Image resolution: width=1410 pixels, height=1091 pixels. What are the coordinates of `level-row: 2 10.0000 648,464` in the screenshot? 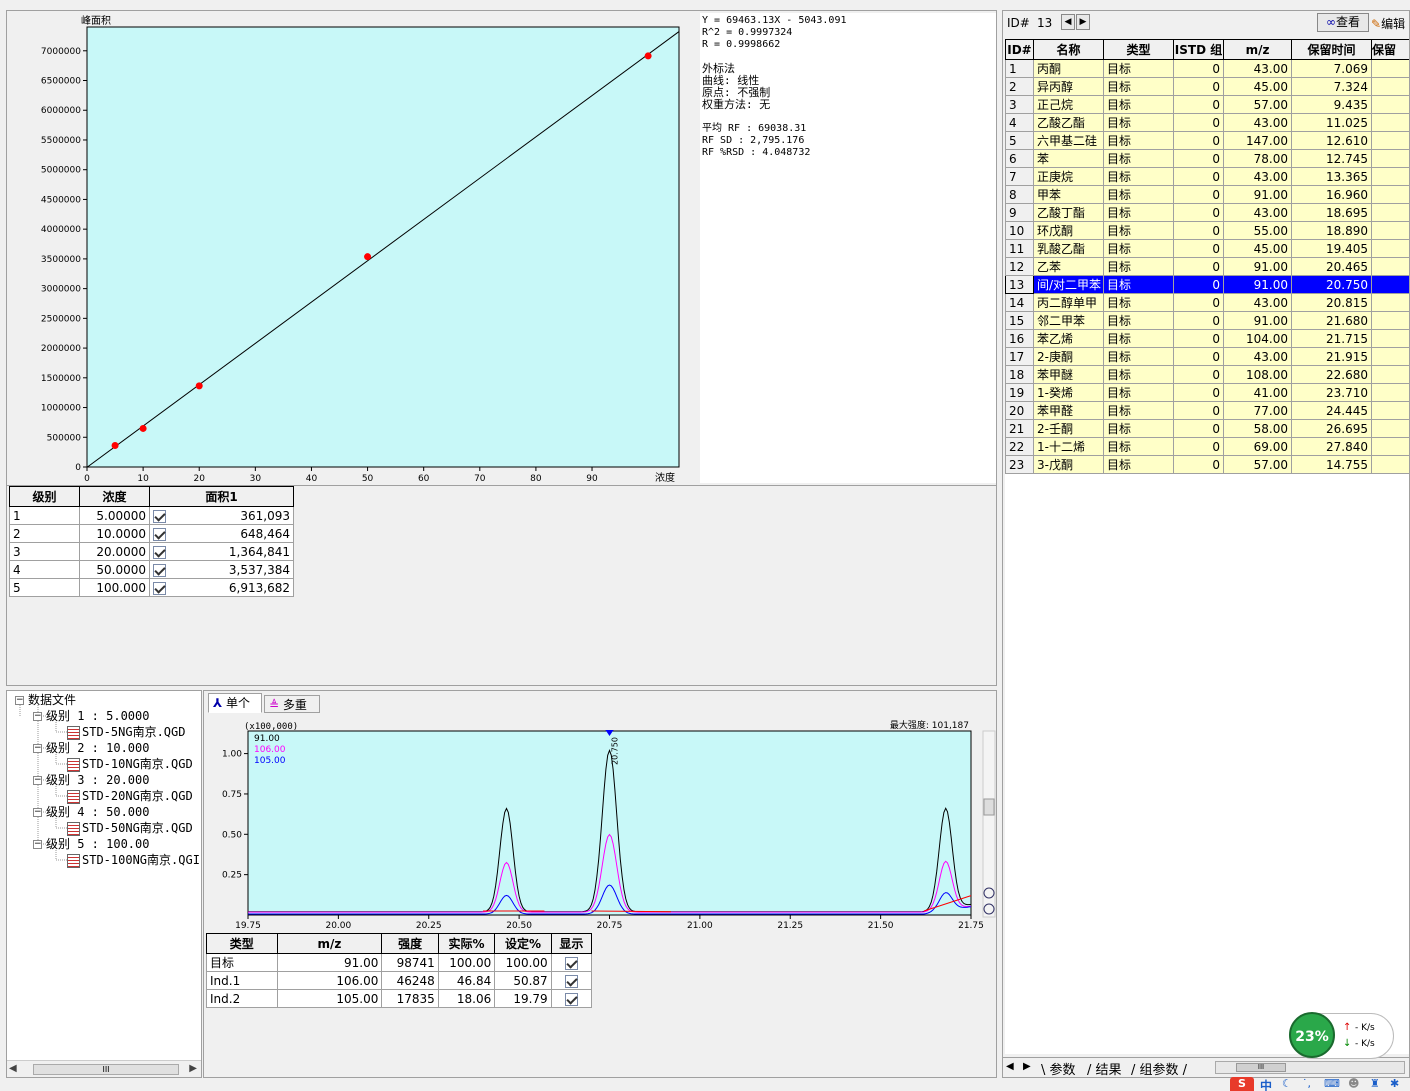 It's located at (151, 533).